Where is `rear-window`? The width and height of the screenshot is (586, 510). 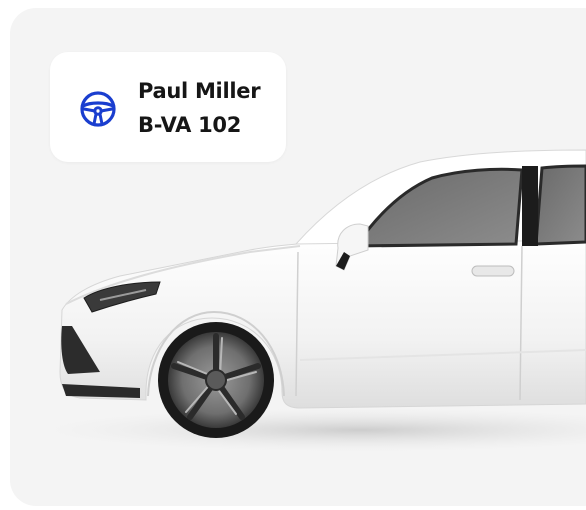
rear-window is located at coordinates (560, 205).